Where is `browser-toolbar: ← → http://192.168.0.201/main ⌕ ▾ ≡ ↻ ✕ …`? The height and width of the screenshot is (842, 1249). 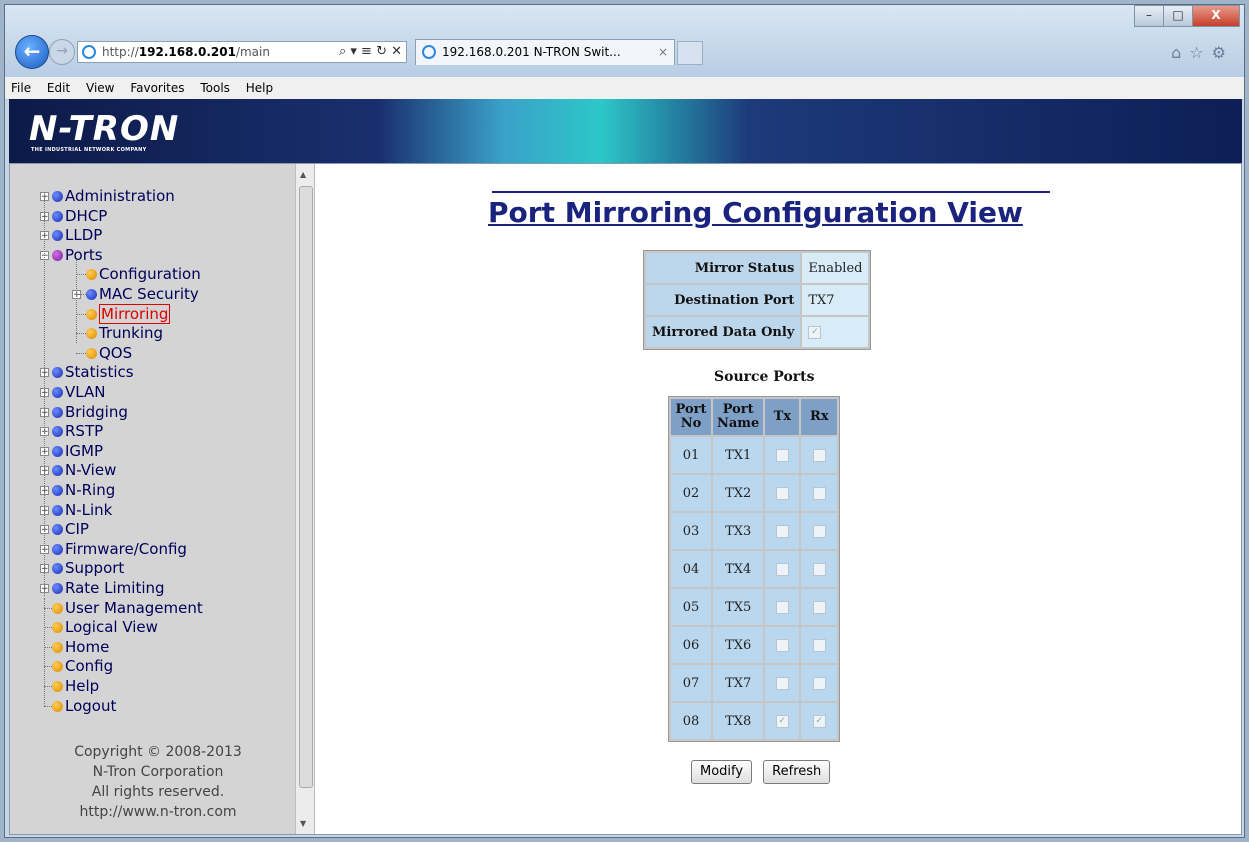
browser-toolbar: ← → http://192.168.0.201/main ⌕ ▾ ≡ ↻ ✕ … is located at coordinates (624, 41).